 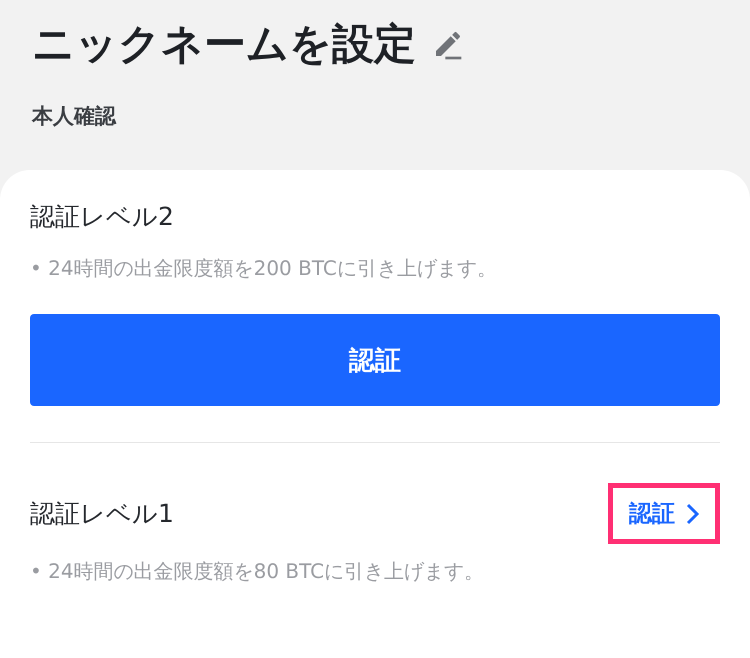 What do you see at coordinates (664, 513) in the screenshot?
I see `verify-link: 認証` at bounding box center [664, 513].